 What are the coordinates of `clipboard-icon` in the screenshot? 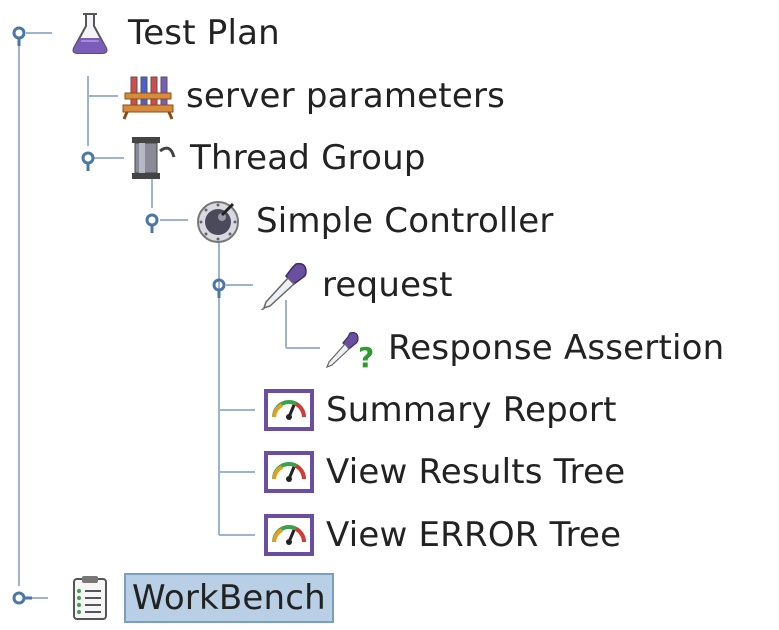 It's located at (90, 598).